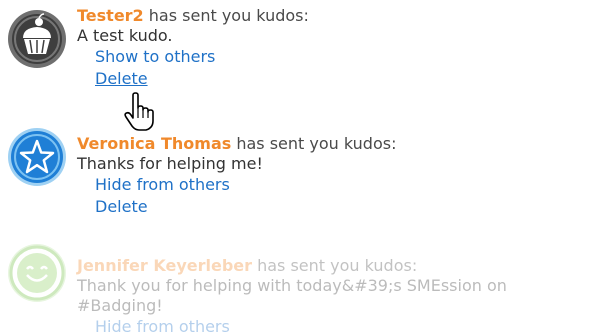  What do you see at coordinates (37, 157) in the screenshot?
I see `star-icon` at bounding box center [37, 157].